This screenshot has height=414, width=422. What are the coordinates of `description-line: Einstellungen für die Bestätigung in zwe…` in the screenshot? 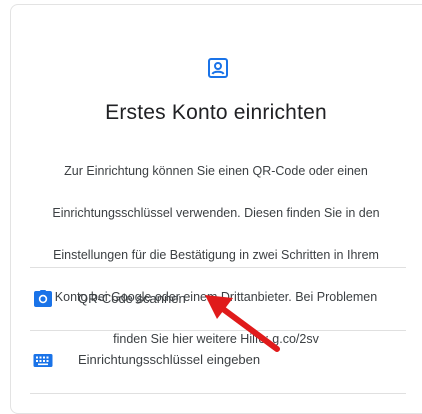 It's located at (216, 255).